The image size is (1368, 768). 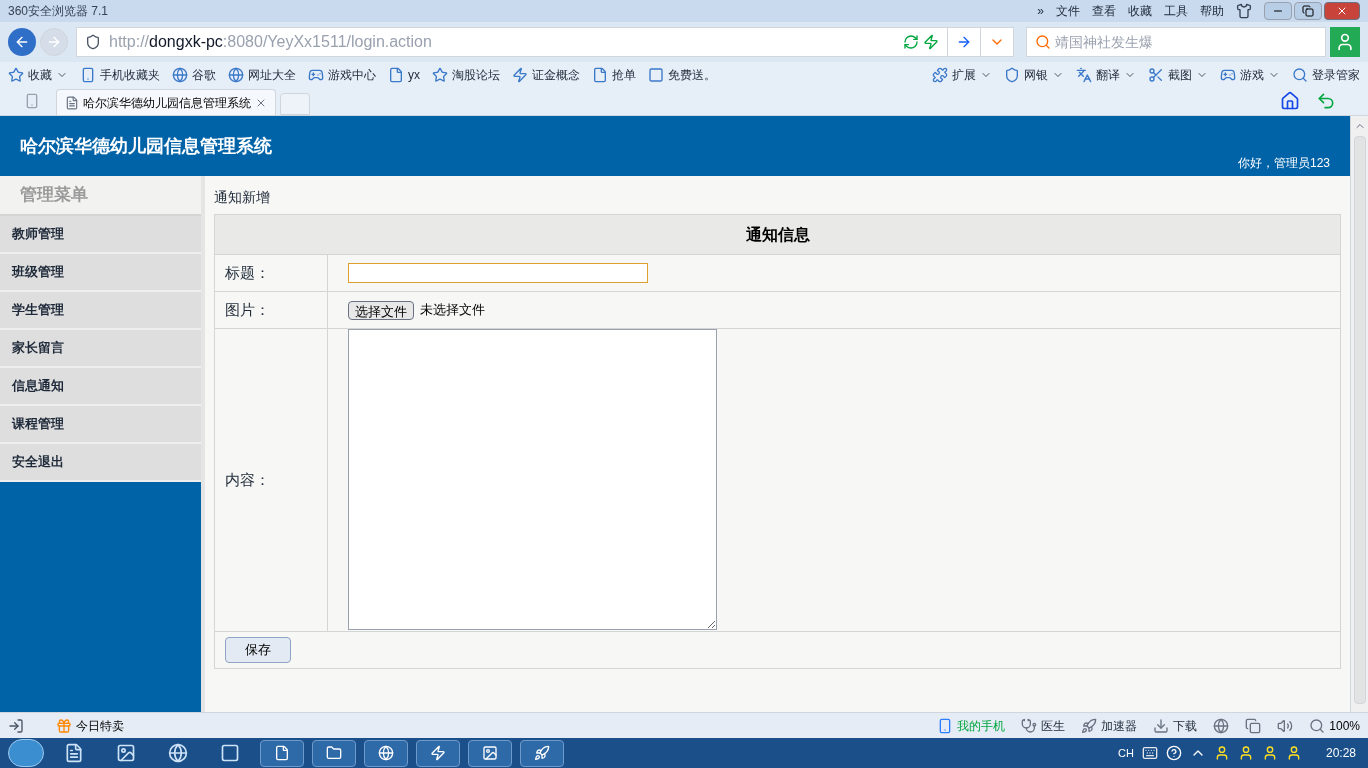 I want to click on close-button, so click(x=1342, y=11).